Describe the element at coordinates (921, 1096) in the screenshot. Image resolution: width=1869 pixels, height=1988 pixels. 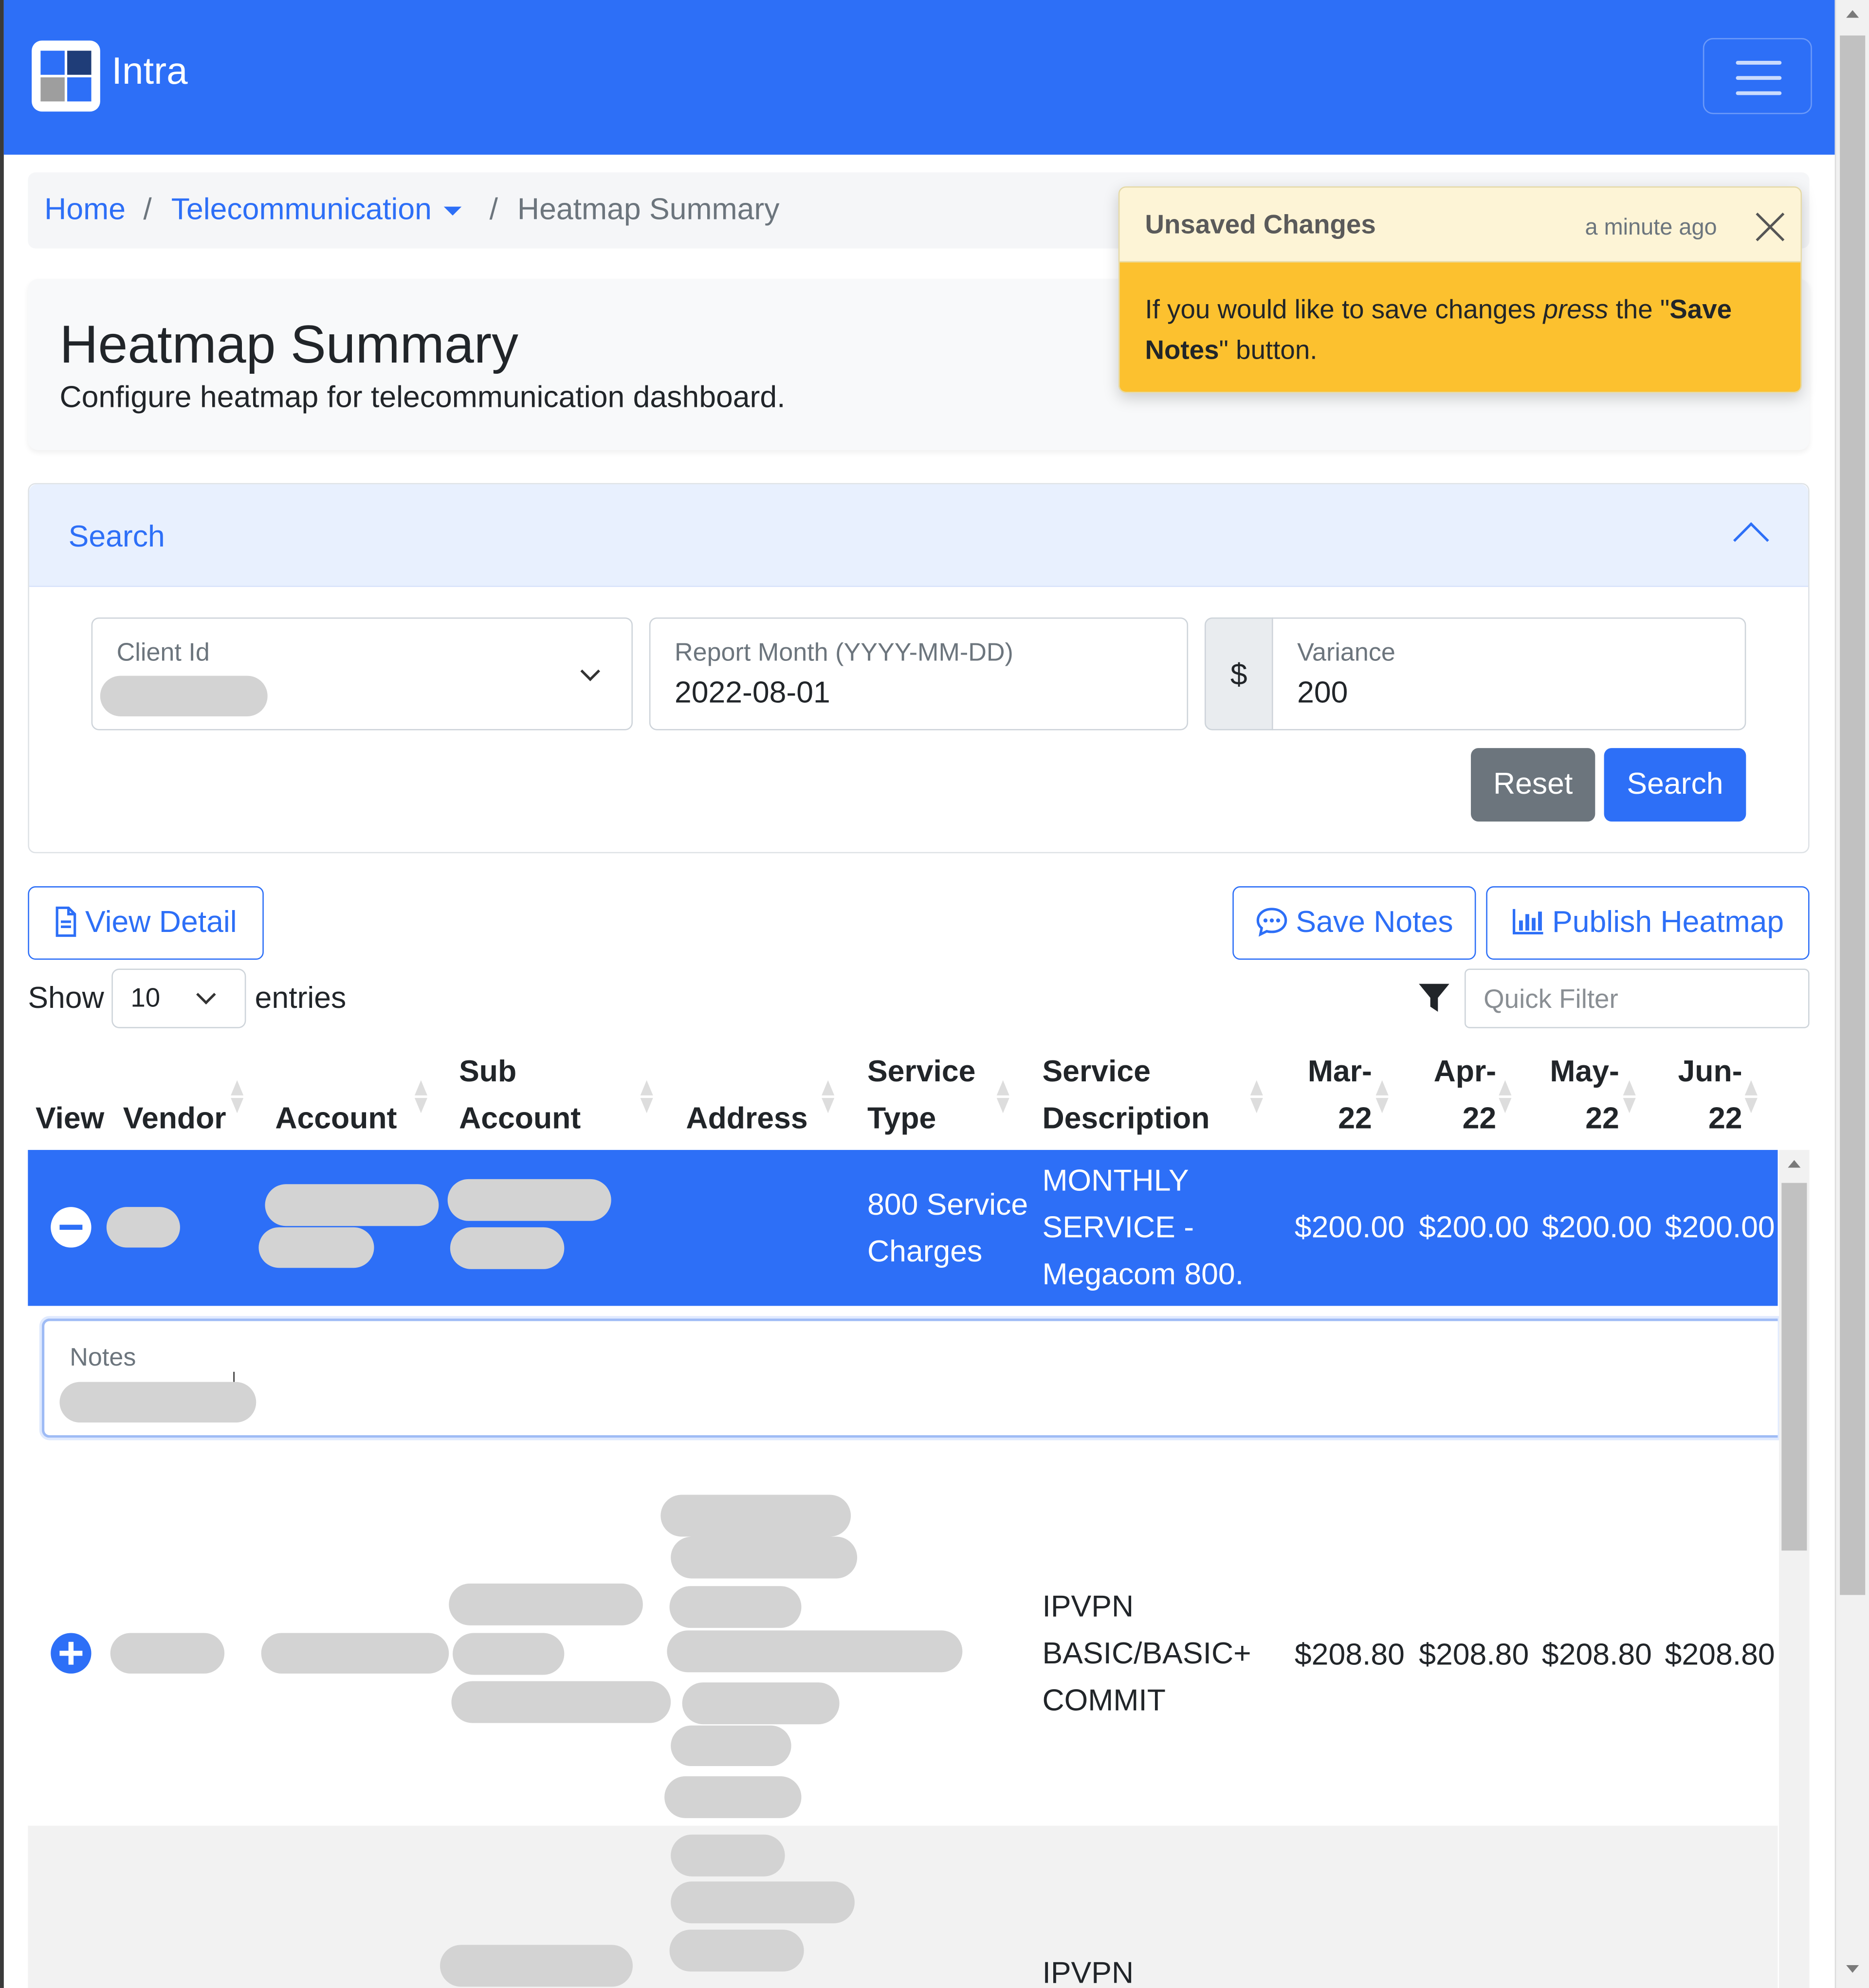
I see `column-header-service-type: Service Type` at that location.